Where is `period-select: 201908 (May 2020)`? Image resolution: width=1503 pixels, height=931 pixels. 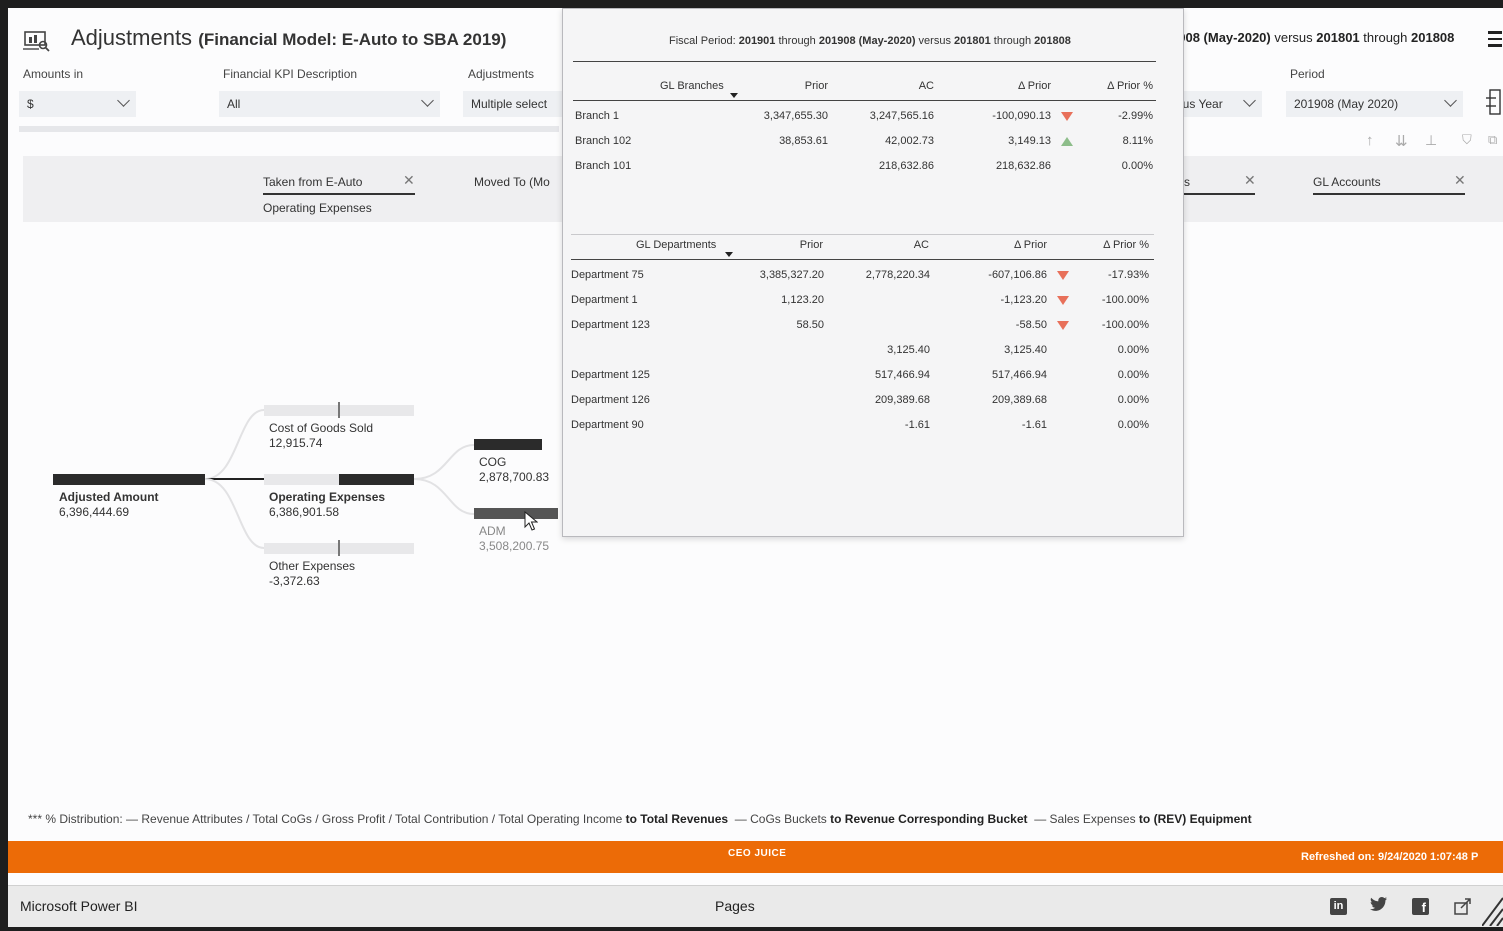
period-select: 201908 (May 2020) is located at coordinates (1374, 104).